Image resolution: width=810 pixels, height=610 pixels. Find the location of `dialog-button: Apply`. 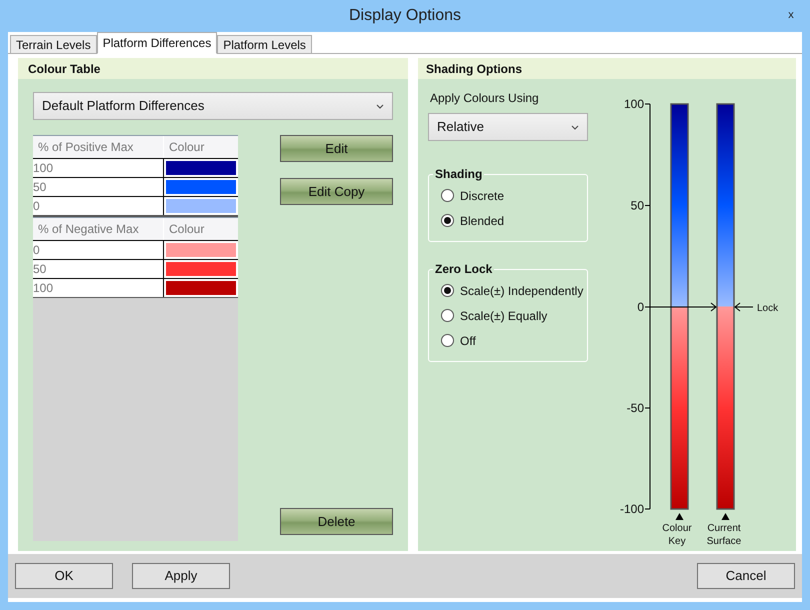

dialog-button: Apply is located at coordinates (181, 576).